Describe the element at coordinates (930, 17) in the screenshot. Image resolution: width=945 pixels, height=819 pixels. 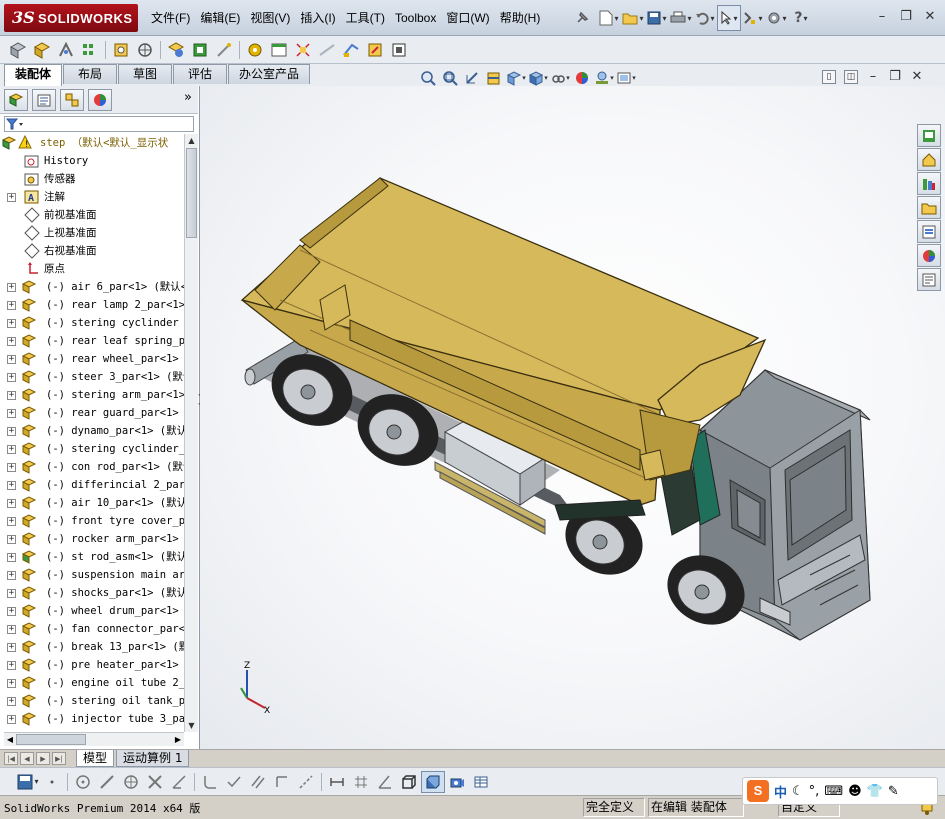
I see `close-icon: ✕` at that location.